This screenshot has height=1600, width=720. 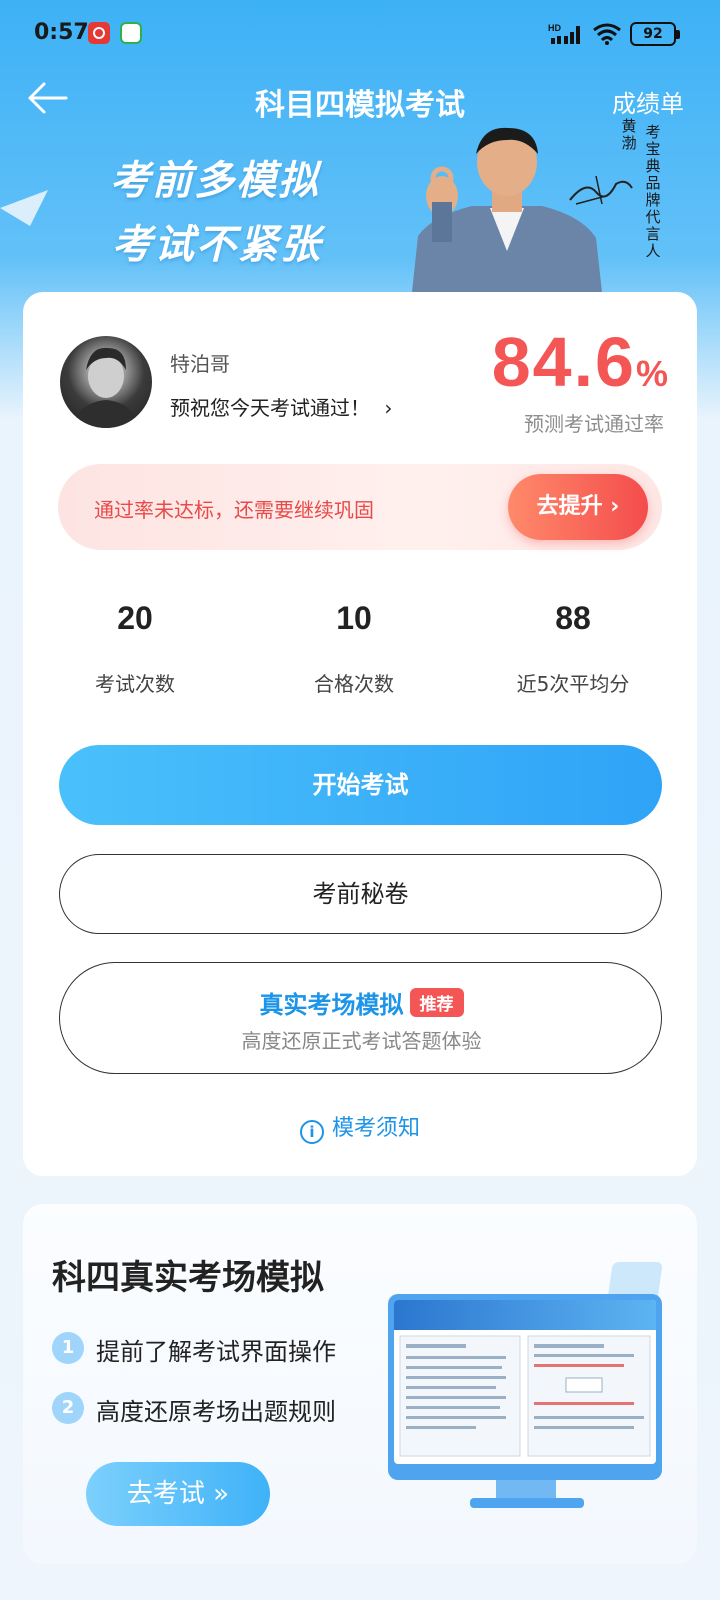 I want to click on feature-number-1: 1, so click(x=68, y=1348).